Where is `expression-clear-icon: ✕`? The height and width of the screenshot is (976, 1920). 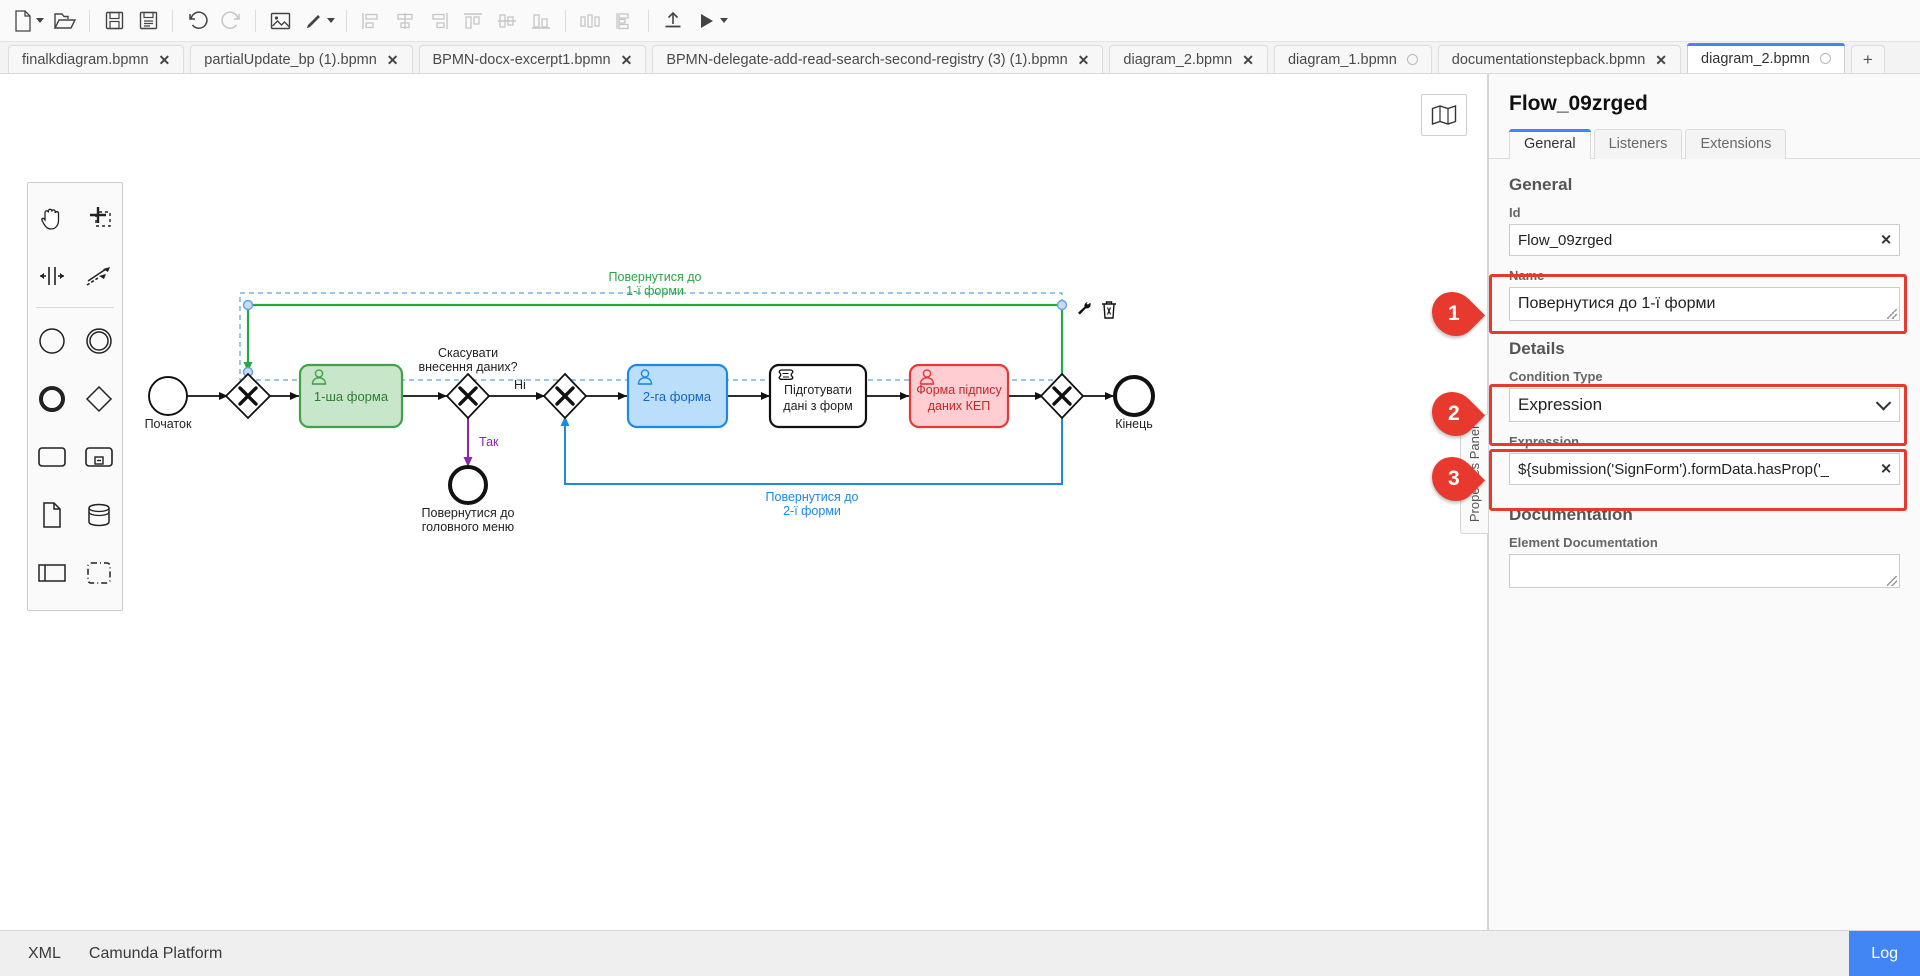
expression-clear-icon: ✕ is located at coordinates (1886, 469).